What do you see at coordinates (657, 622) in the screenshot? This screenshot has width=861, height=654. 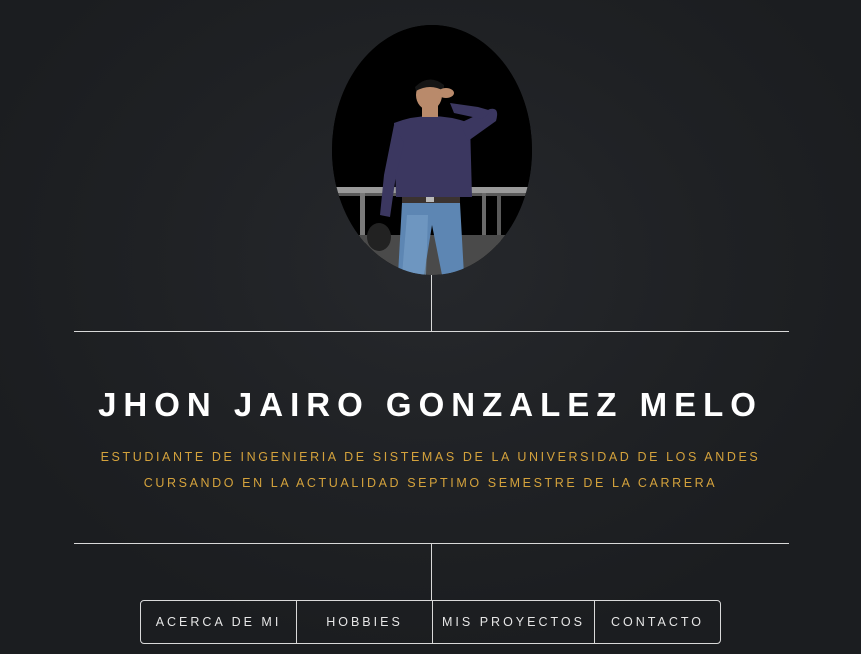 I see `nav-item-contacto: CONTACTO` at bounding box center [657, 622].